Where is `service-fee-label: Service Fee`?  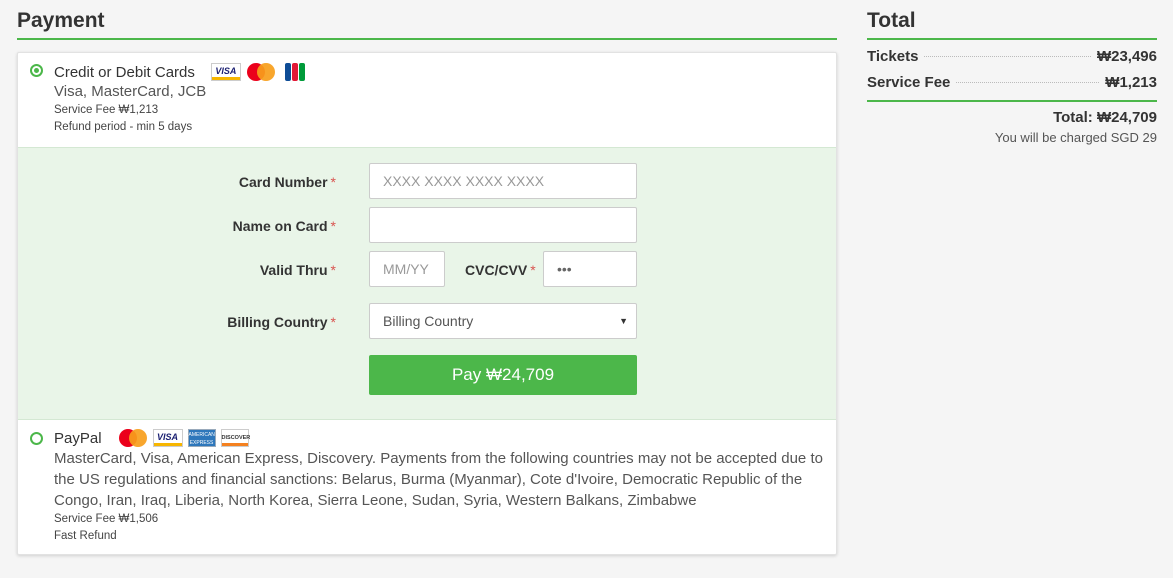
service-fee-label: Service Fee is located at coordinates (909, 82).